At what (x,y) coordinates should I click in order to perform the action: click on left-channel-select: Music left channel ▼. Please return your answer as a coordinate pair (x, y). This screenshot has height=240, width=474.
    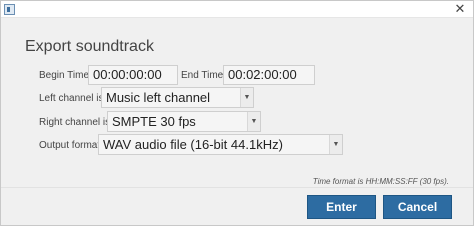
    Looking at the image, I should click on (177, 97).